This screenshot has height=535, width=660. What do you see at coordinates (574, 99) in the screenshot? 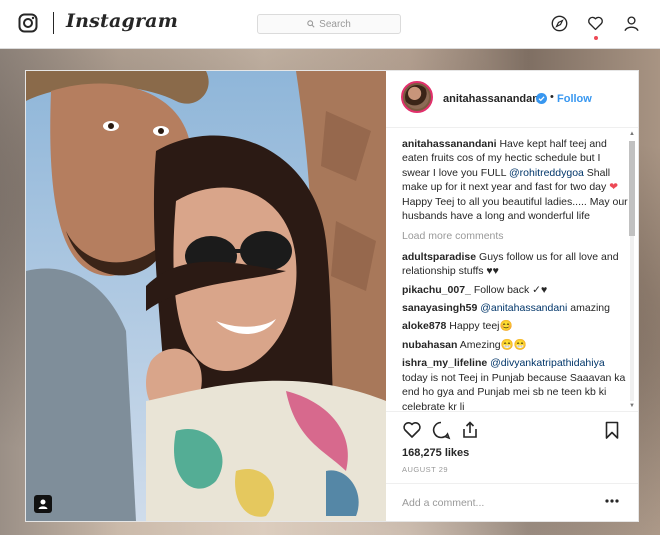
I see `follow-button: Follow` at bounding box center [574, 99].